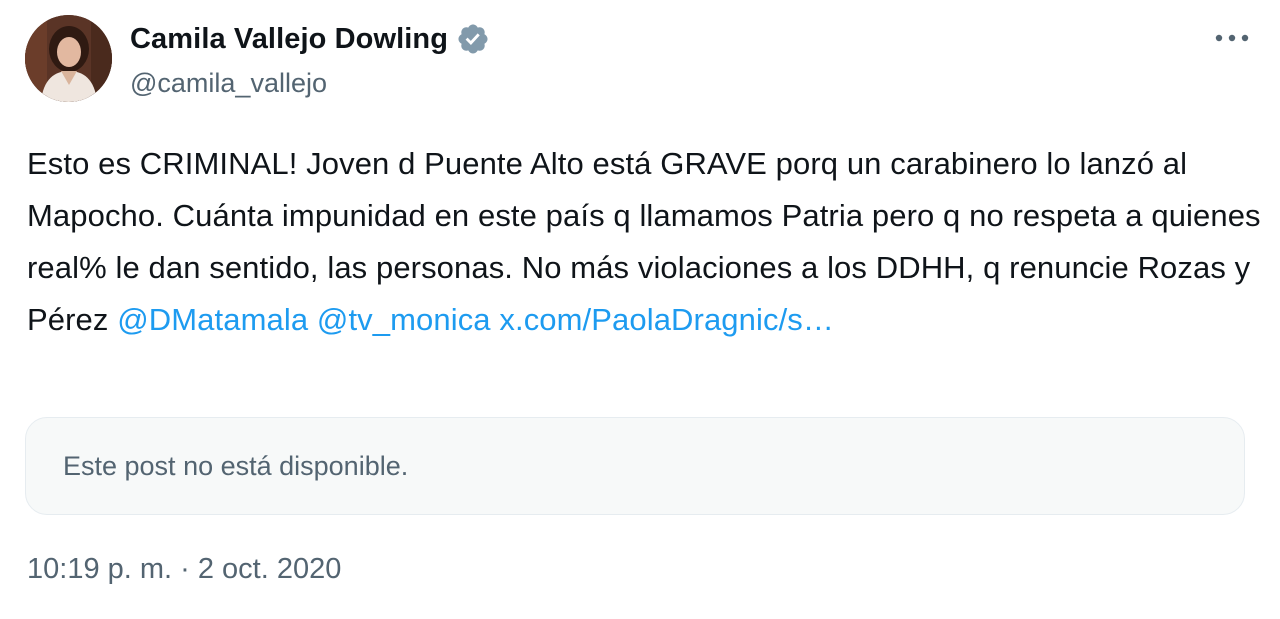  Describe the element at coordinates (289, 39) in the screenshot. I see `author-display-name: Camila Vallejo Dowling` at that location.